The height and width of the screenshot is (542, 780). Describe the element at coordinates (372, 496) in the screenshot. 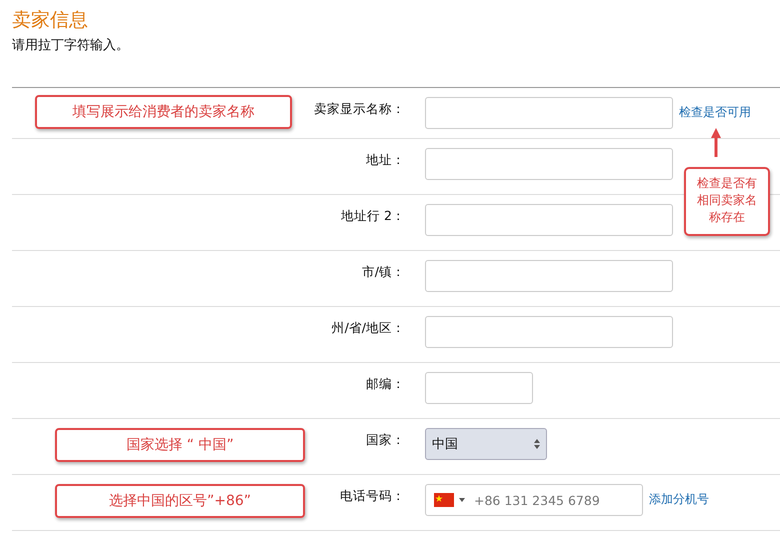

I see `field-label: 电话号码：` at that location.